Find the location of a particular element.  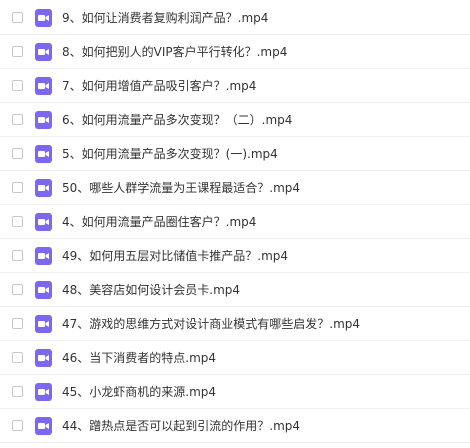

file-name: 4、如何用流量产品圈住客户？.mp4 is located at coordinates (159, 222).